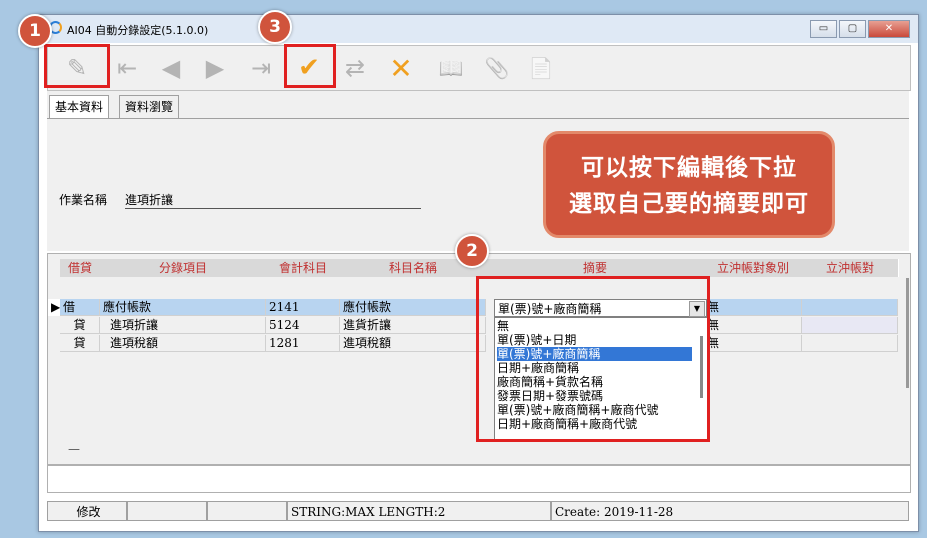 The height and width of the screenshot is (538, 927). I want to click on cell-account: 2141, so click(303, 307).